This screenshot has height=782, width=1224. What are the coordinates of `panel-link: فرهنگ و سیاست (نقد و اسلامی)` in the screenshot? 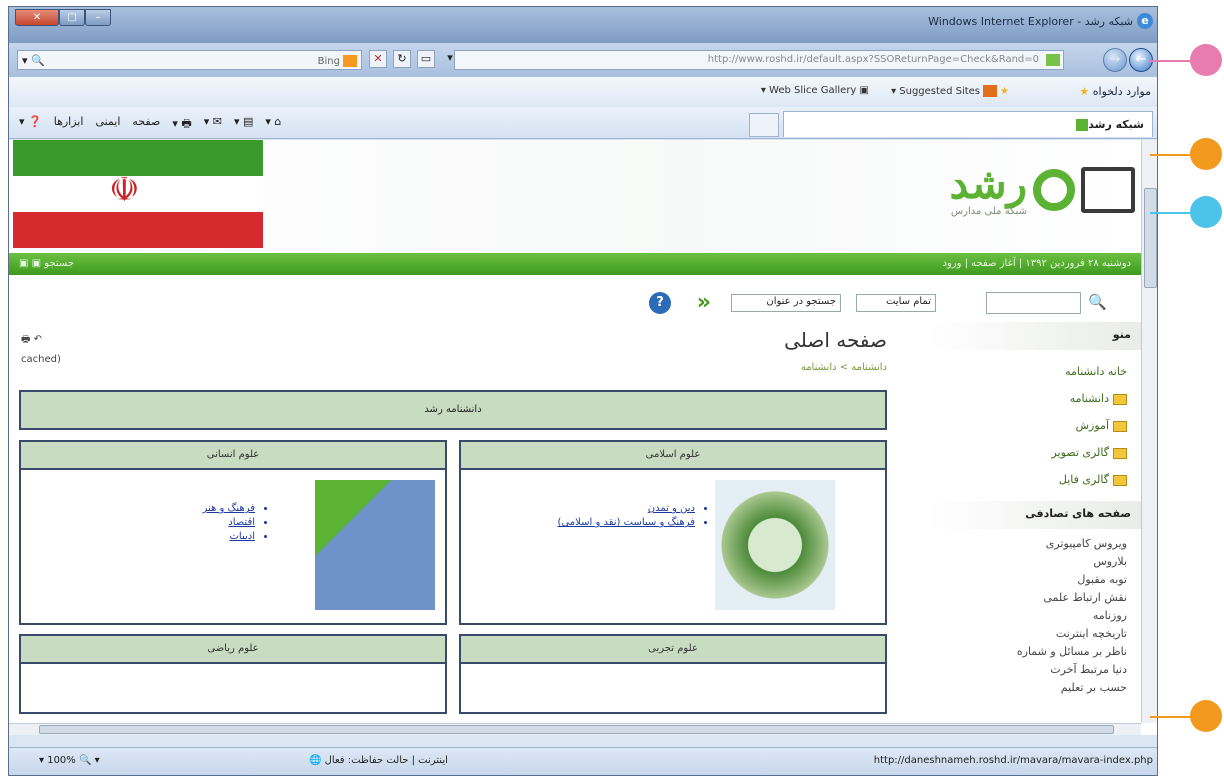 It's located at (626, 523).